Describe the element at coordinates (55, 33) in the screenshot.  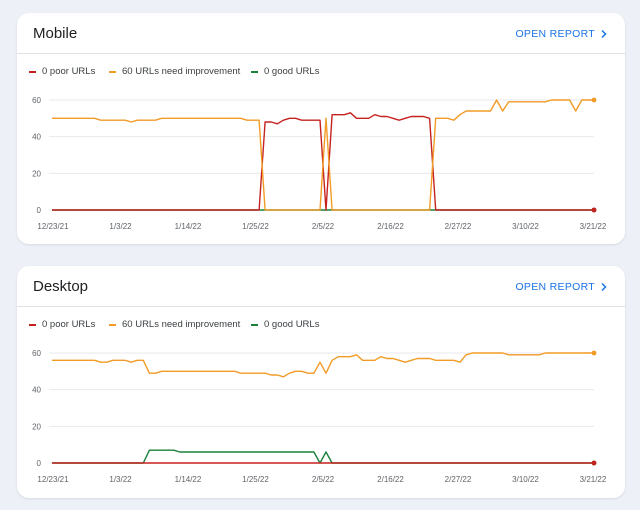
I see `card-title: Mobile` at that location.